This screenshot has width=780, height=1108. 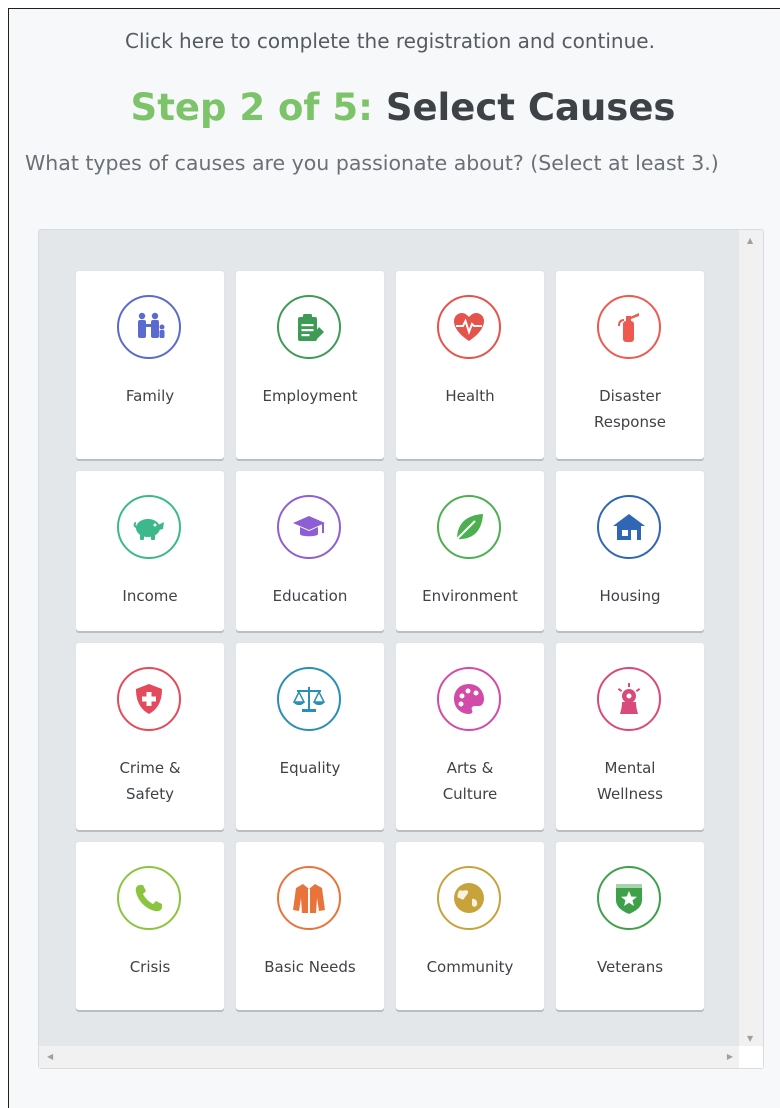 I want to click on cause-card-label: Family, so click(x=150, y=396).